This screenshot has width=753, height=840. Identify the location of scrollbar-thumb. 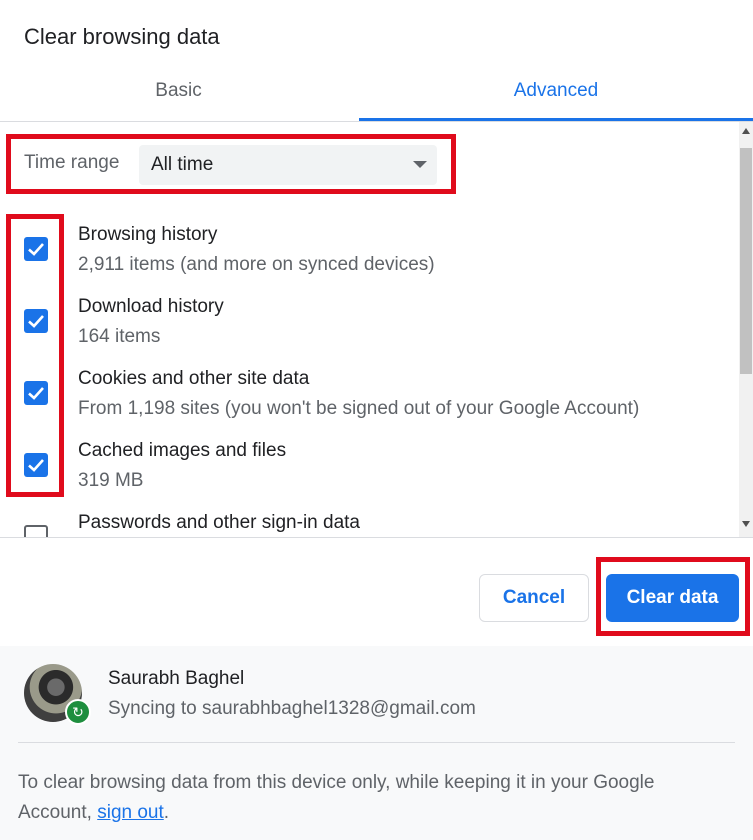
(746, 261).